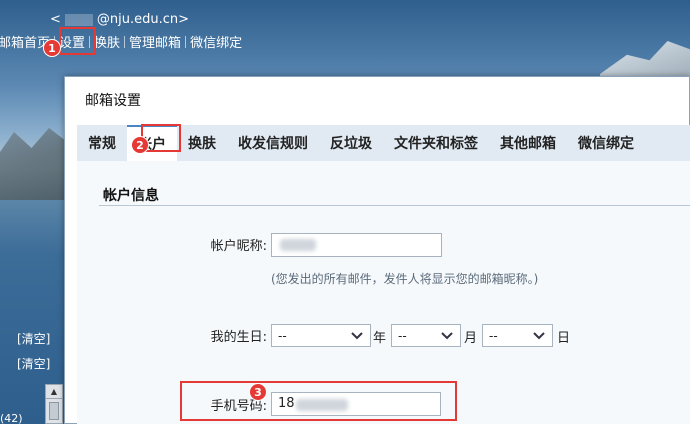 Image resolution: width=690 pixels, height=424 pixels. I want to click on birthday-year-select: --, so click(321, 335).